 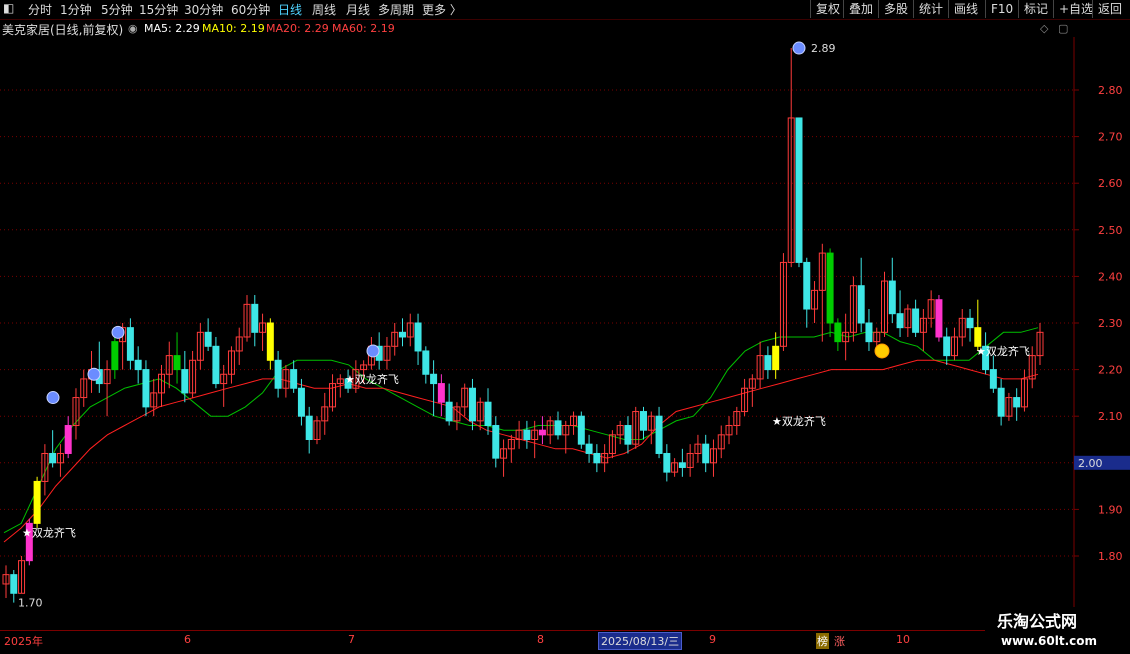 I want to click on price-tick-label: 2.60, so click(x=1110, y=183).